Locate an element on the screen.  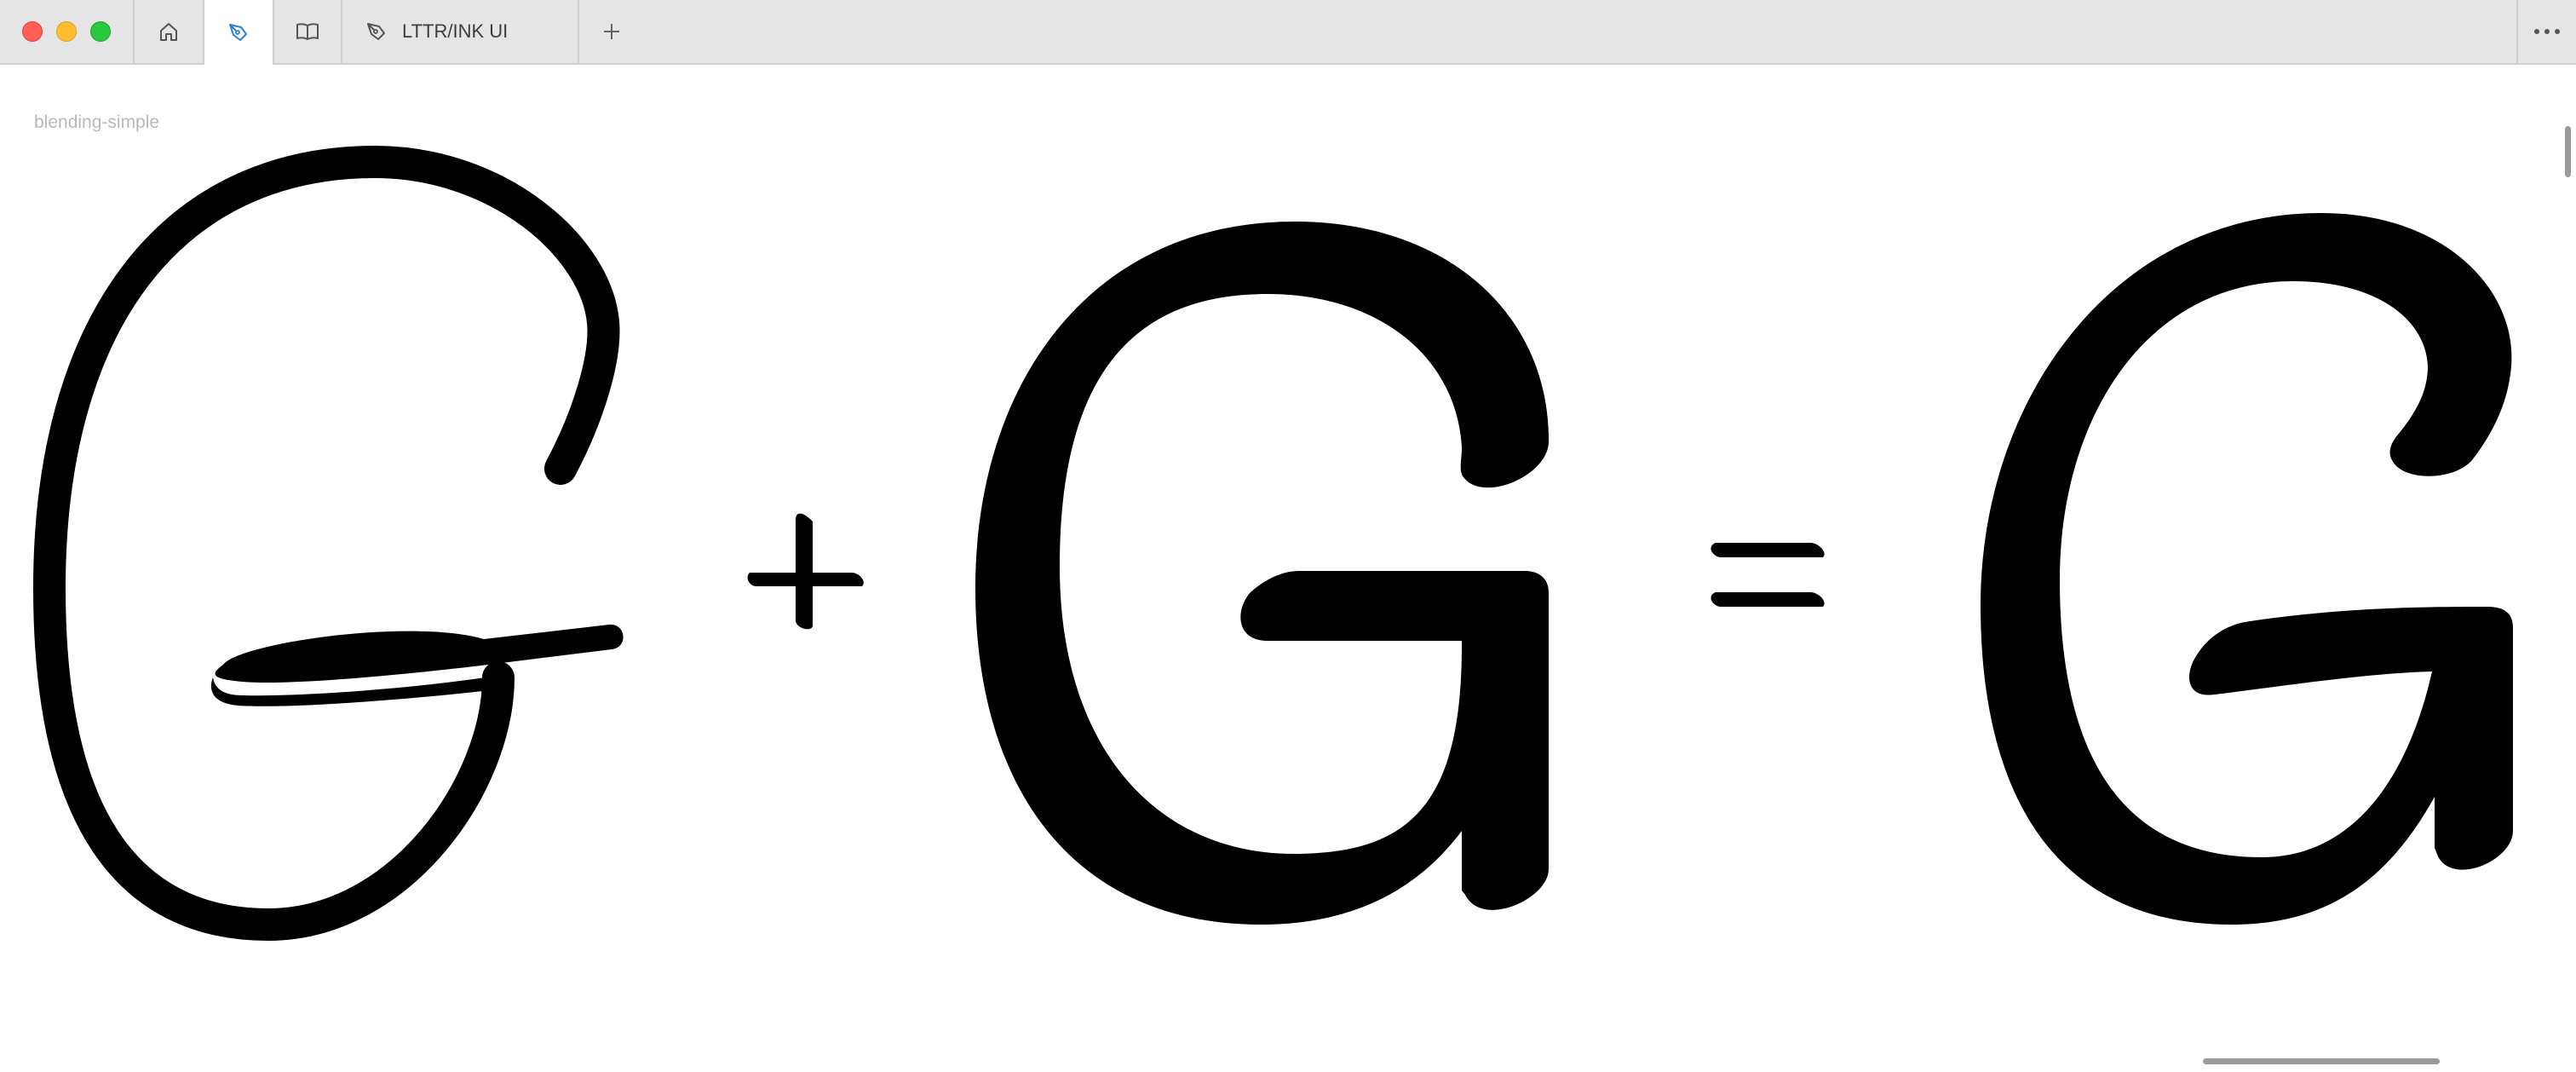
blended-g-glyph is located at coordinates (2247, 569).